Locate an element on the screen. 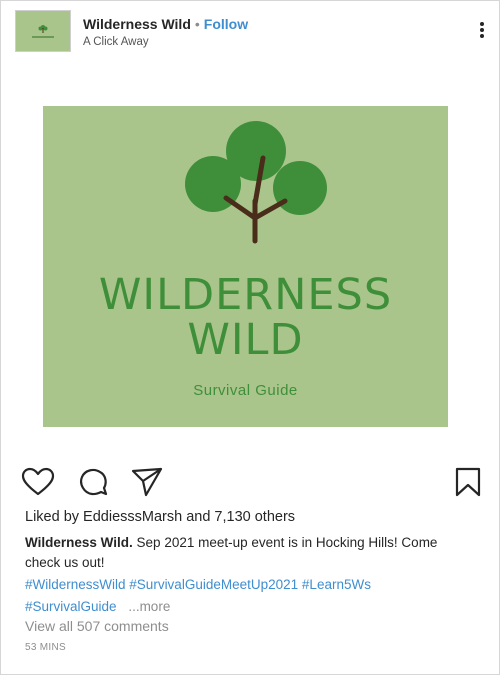 The width and height of the screenshot is (500, 675). hashtag: #Learn5Ws is located at coordinates (336, 584).